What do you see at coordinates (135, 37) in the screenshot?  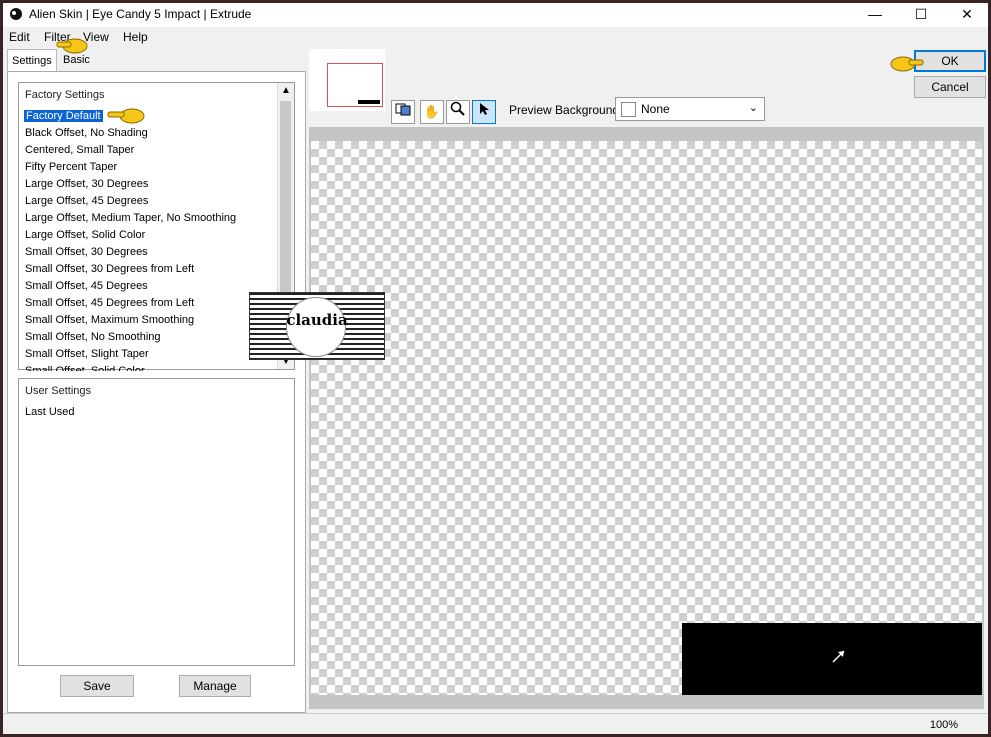 I see `menu-help: Help` at bounding box center [135, 37].